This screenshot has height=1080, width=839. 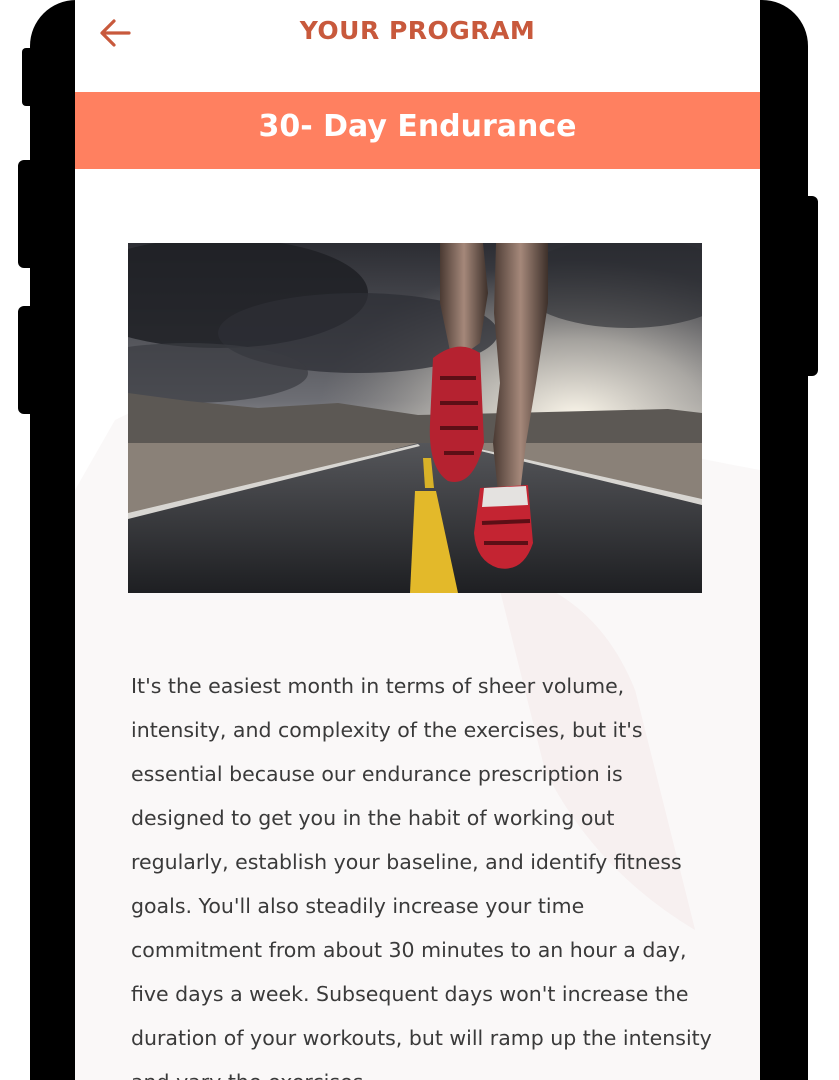 I want to click on program-title: 30- Day Endurance, so click(x=417, y=126).